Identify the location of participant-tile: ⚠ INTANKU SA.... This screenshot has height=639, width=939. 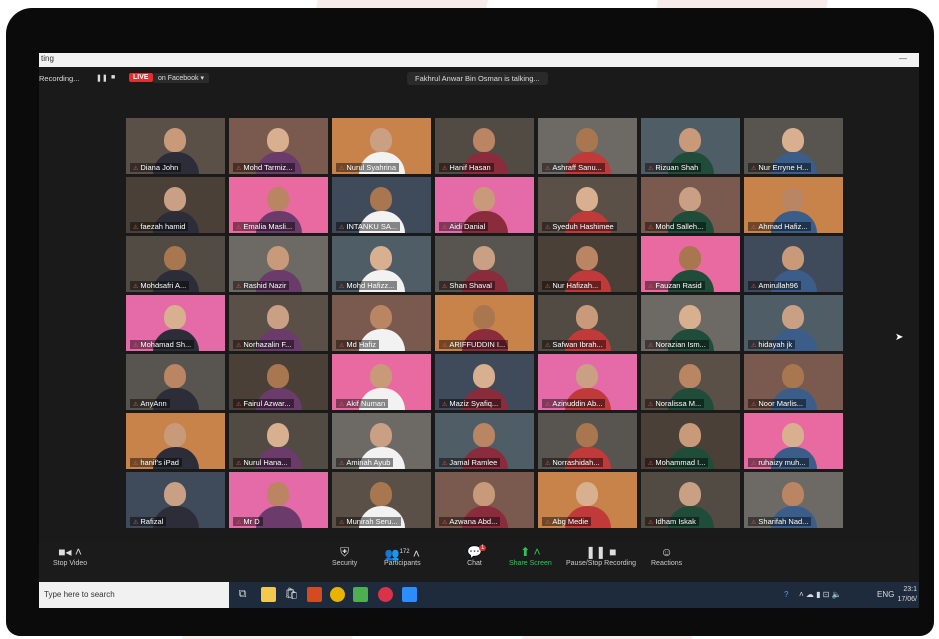
(381, 205).